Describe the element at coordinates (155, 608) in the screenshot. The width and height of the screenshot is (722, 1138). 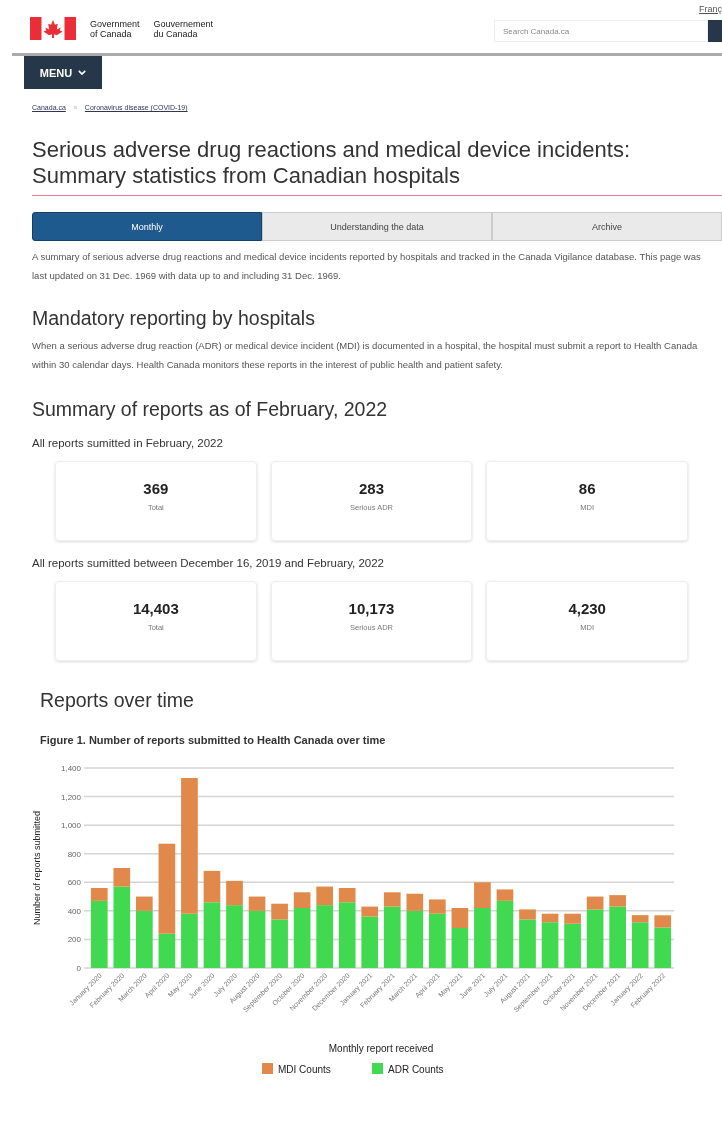
I see `stat-value: 14,403` at that location.